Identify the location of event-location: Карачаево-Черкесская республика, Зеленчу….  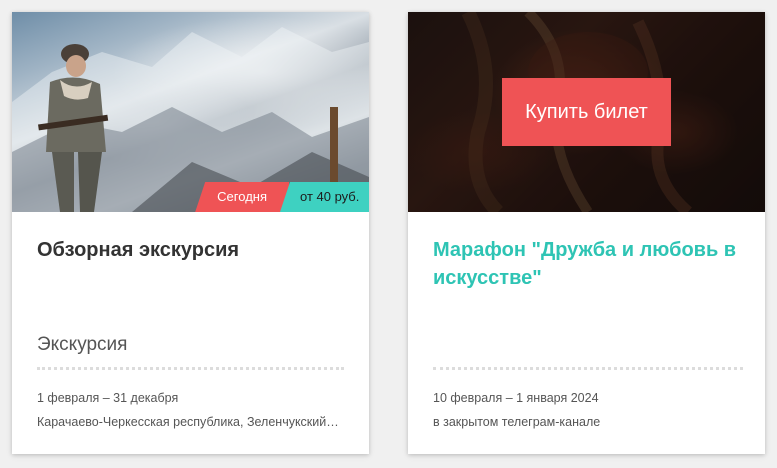
(189, 422).